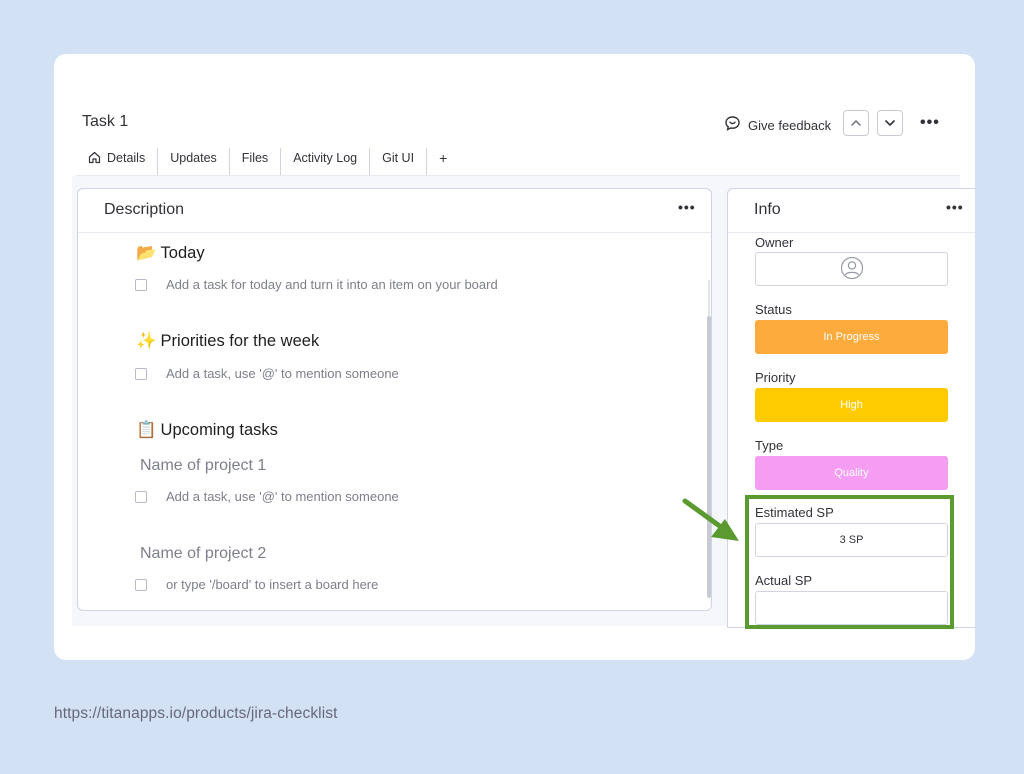 The height and width of the screenshot is (774, 1024). What do you see at coordinates (398, 158) in the screenshot?
I see `tab-label: Git UI` at bounding box center [398, 158].